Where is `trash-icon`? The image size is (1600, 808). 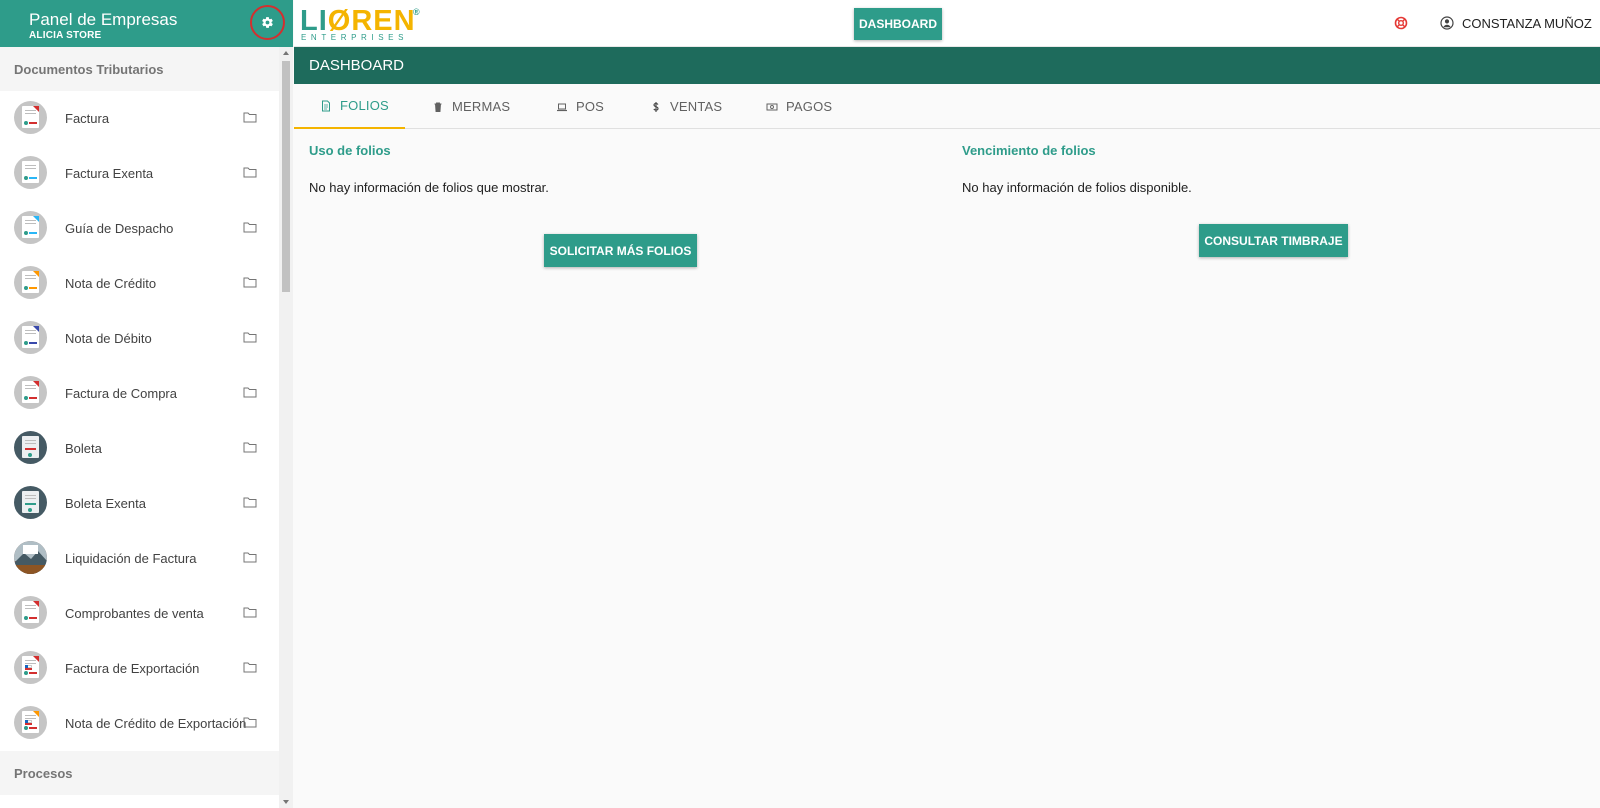
trash-icon is located at coordinates (438, 107).